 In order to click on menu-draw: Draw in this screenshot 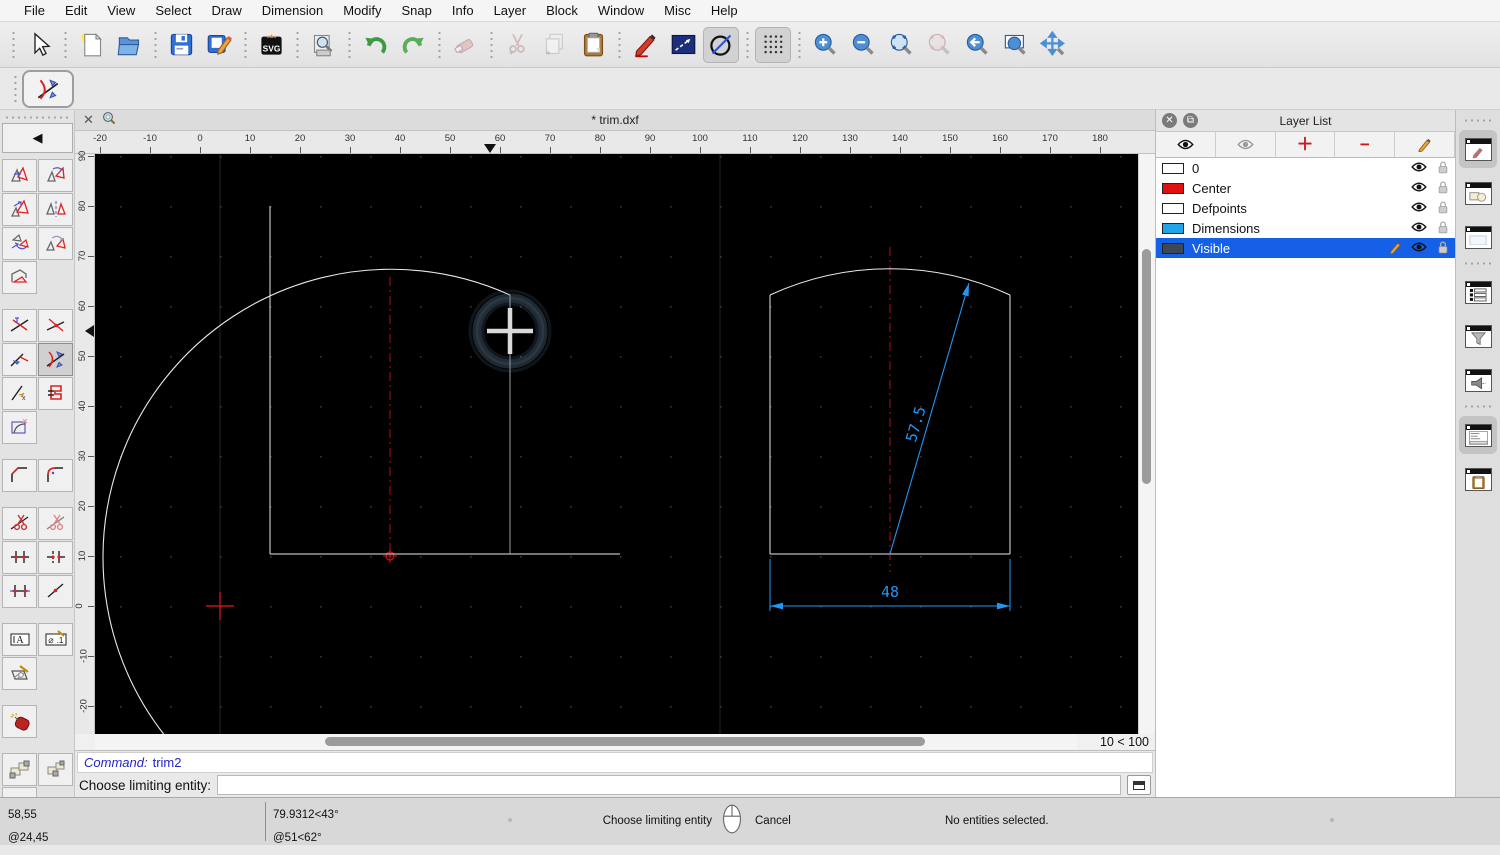, I will do `click(226, 10)`.